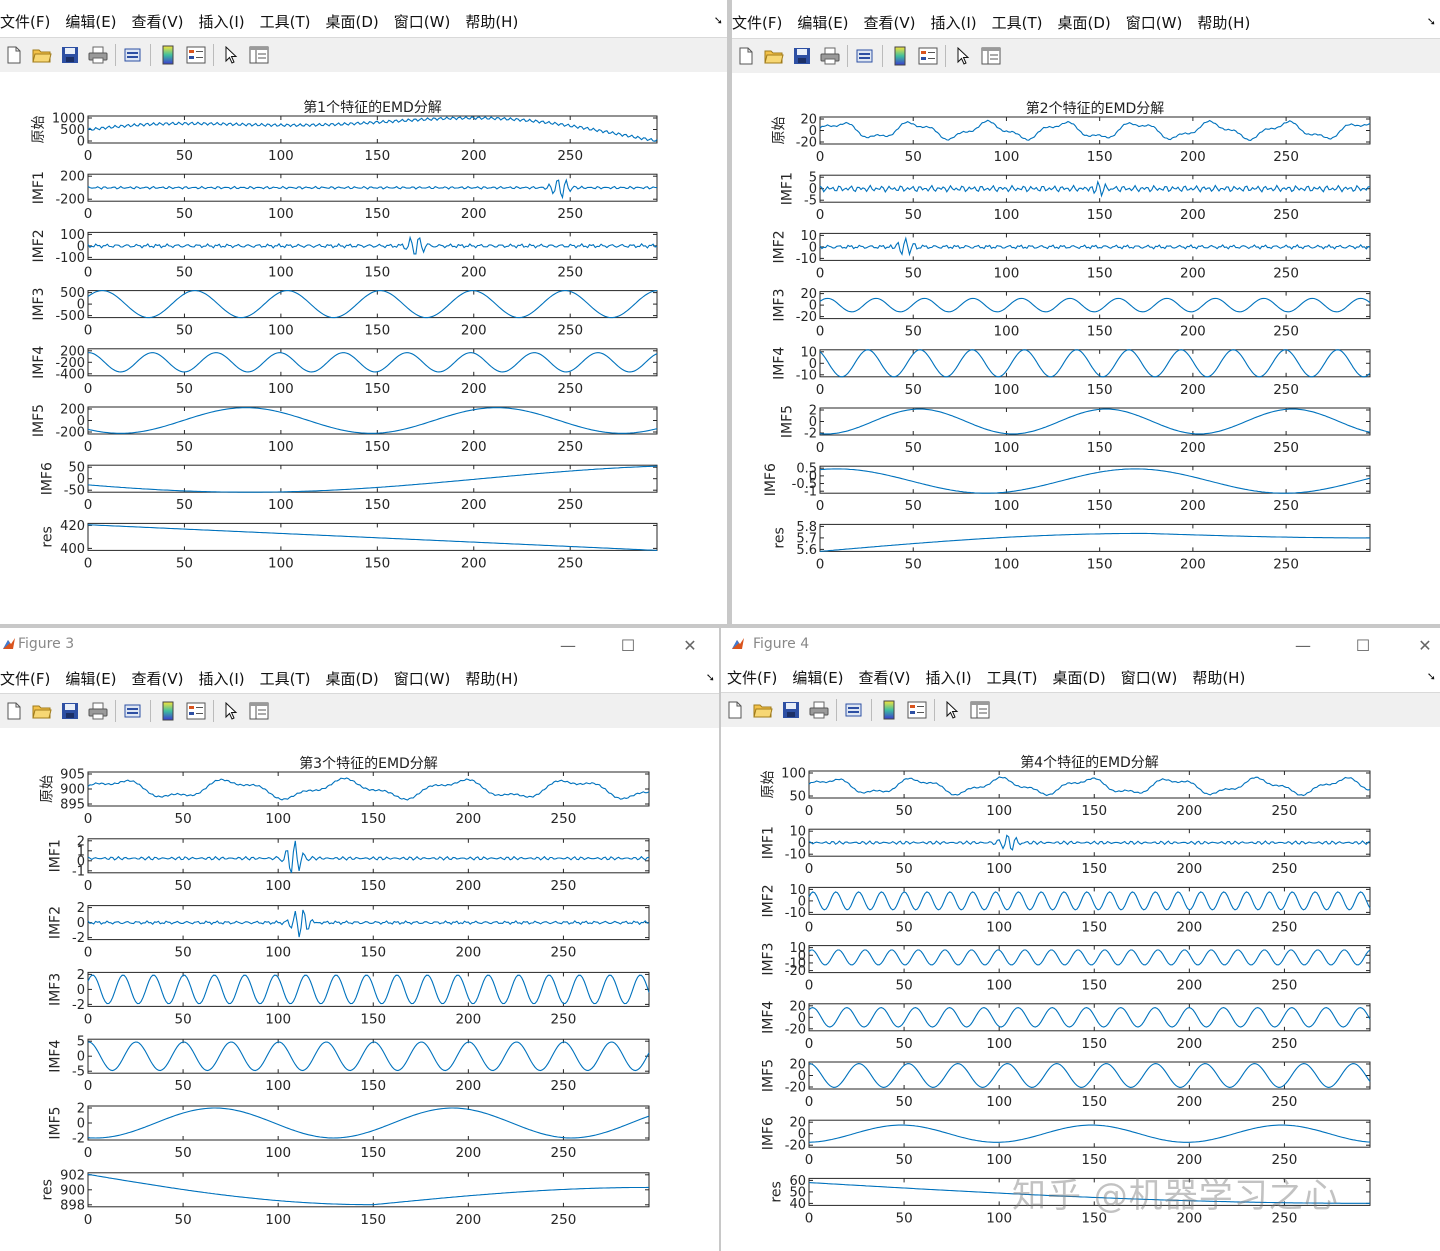  Describe the element at coordinates (1080, 645) in the screenshot. I see `window-title-bar: Figure 4 — ☐ ✕` at that location.